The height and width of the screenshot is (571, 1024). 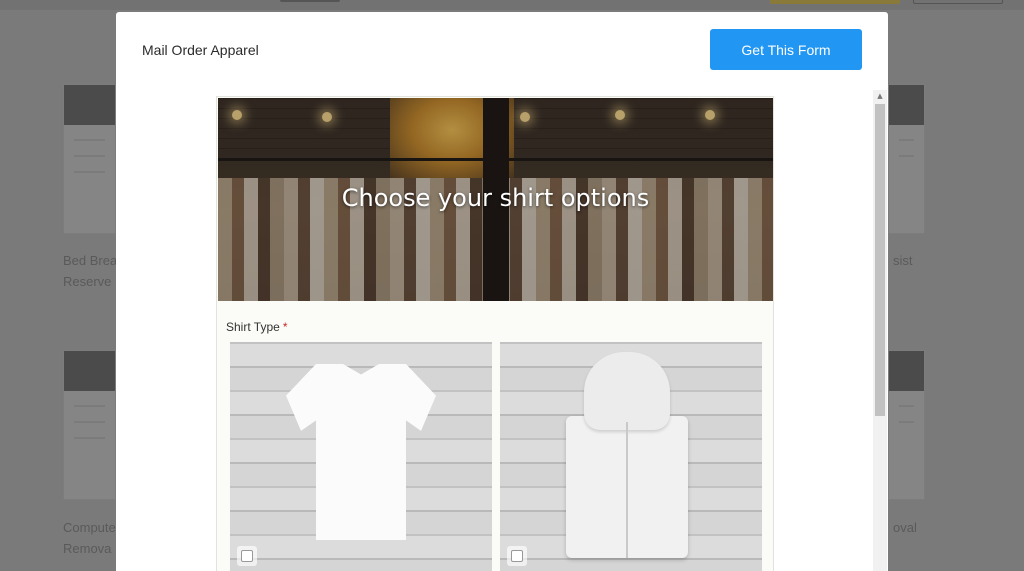 I want to click on shirt-option-hoodie, so click(x=631, y=456).